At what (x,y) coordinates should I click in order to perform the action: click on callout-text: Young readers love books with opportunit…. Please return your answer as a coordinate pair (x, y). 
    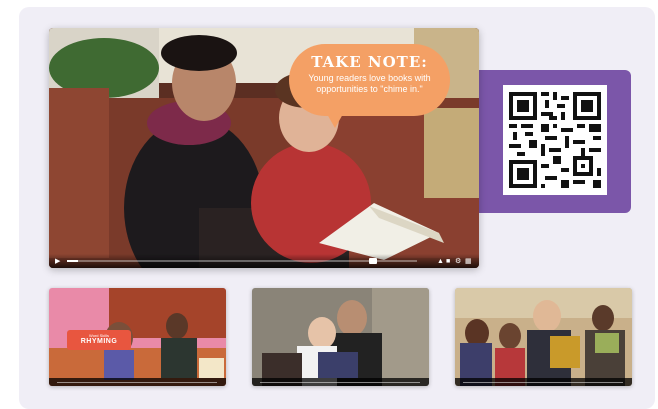
    Looking at the image, I should click on (369, 83).